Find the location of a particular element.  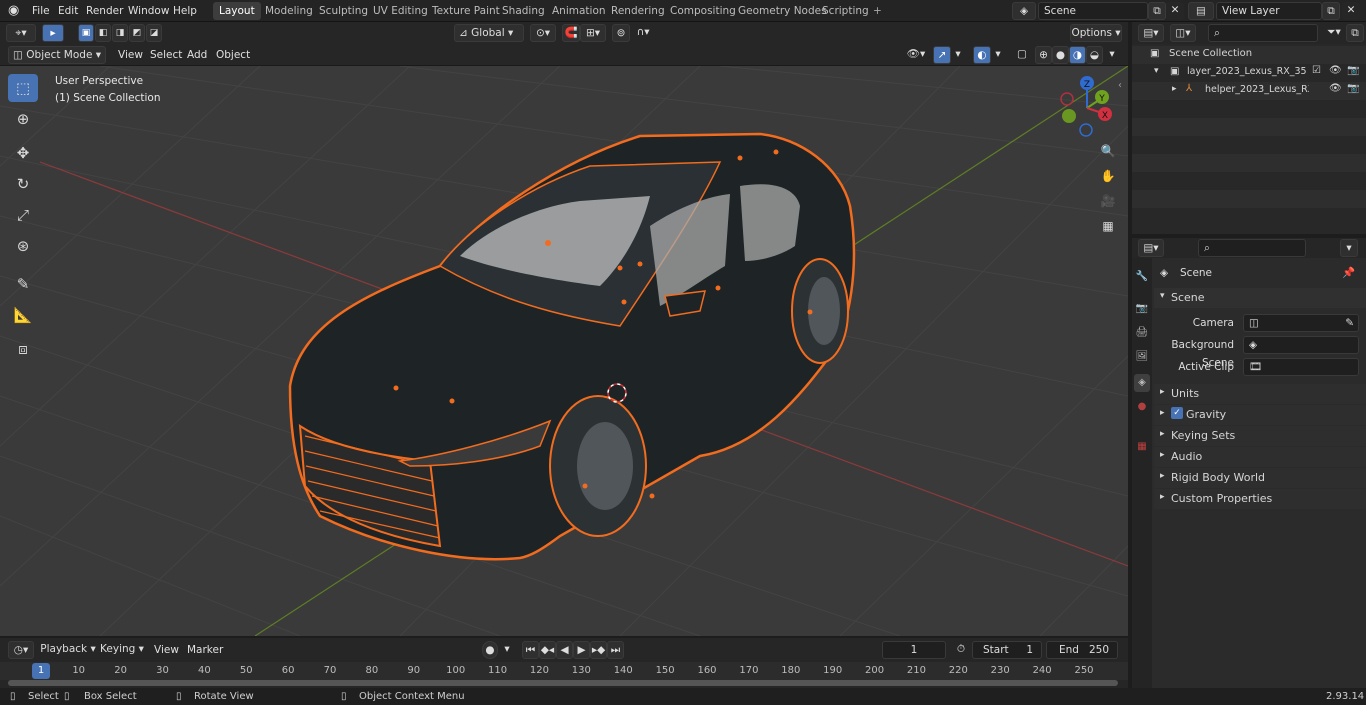

checkbox-icon: ☑ is located at coordinates (1316, 70).